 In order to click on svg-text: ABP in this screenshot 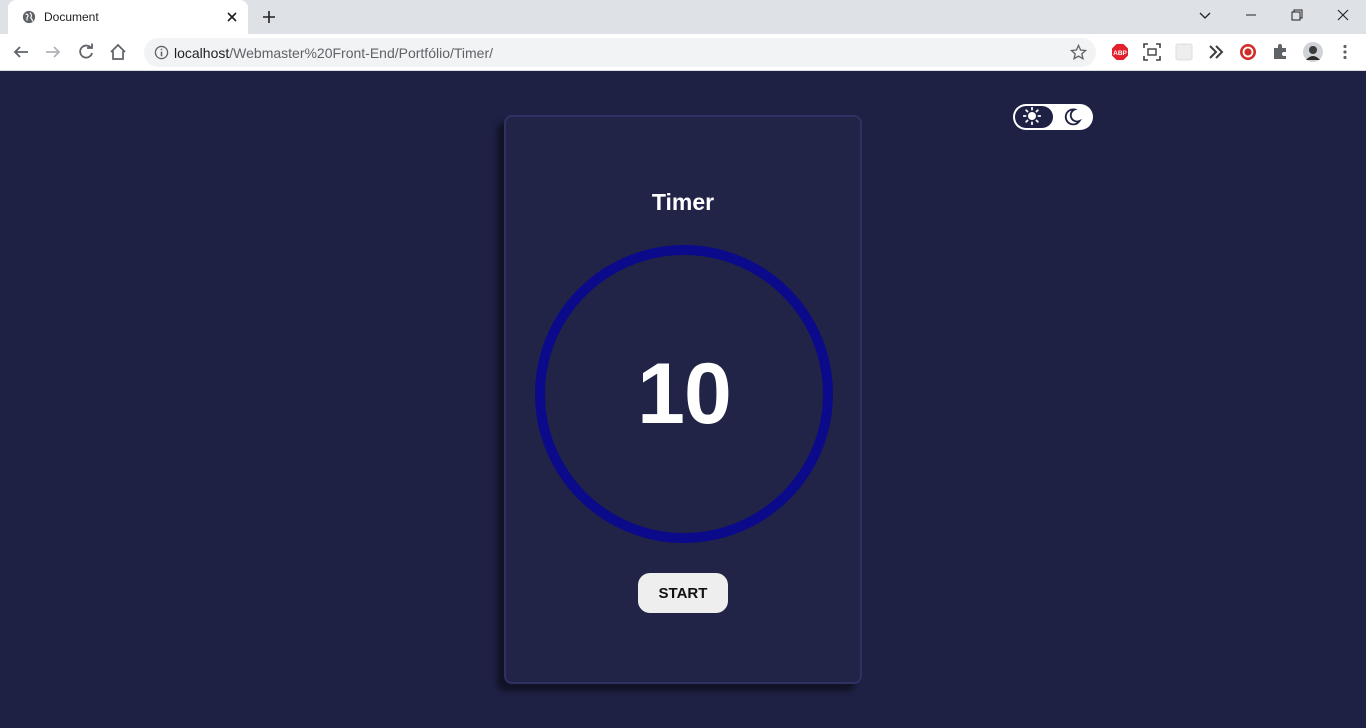, I will do `click(1120, 53)`.